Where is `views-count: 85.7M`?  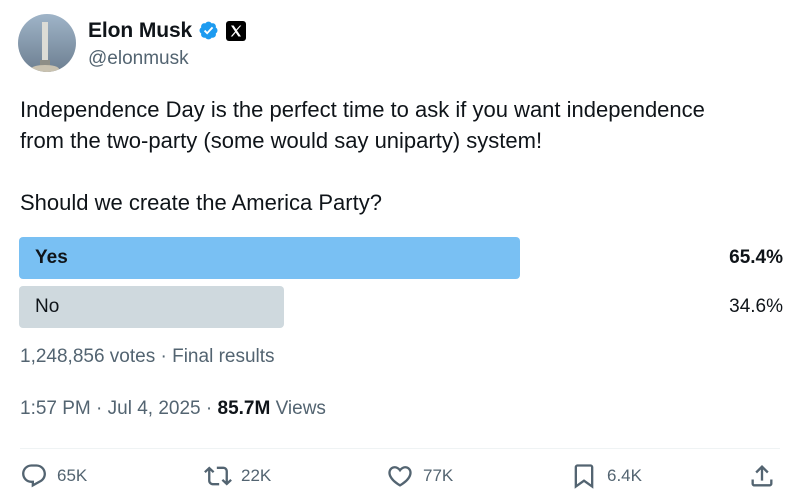
views-count: 85.7M is located at coordinates (244, 408).